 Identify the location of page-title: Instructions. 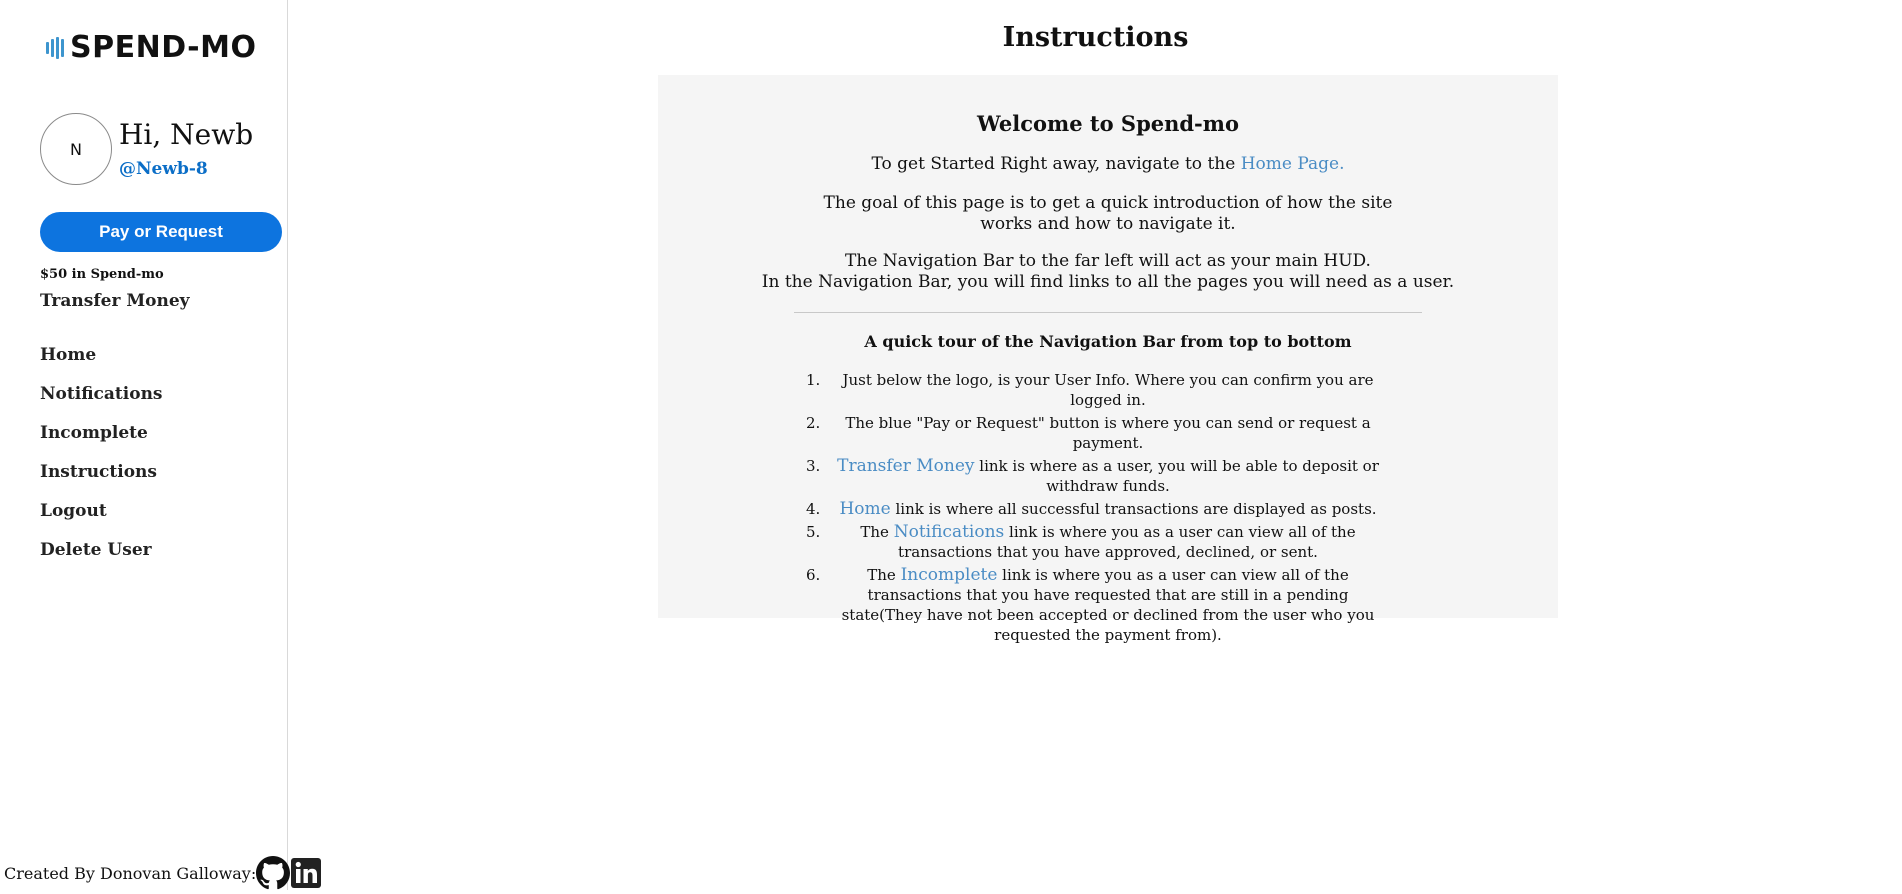
(1095, 37).